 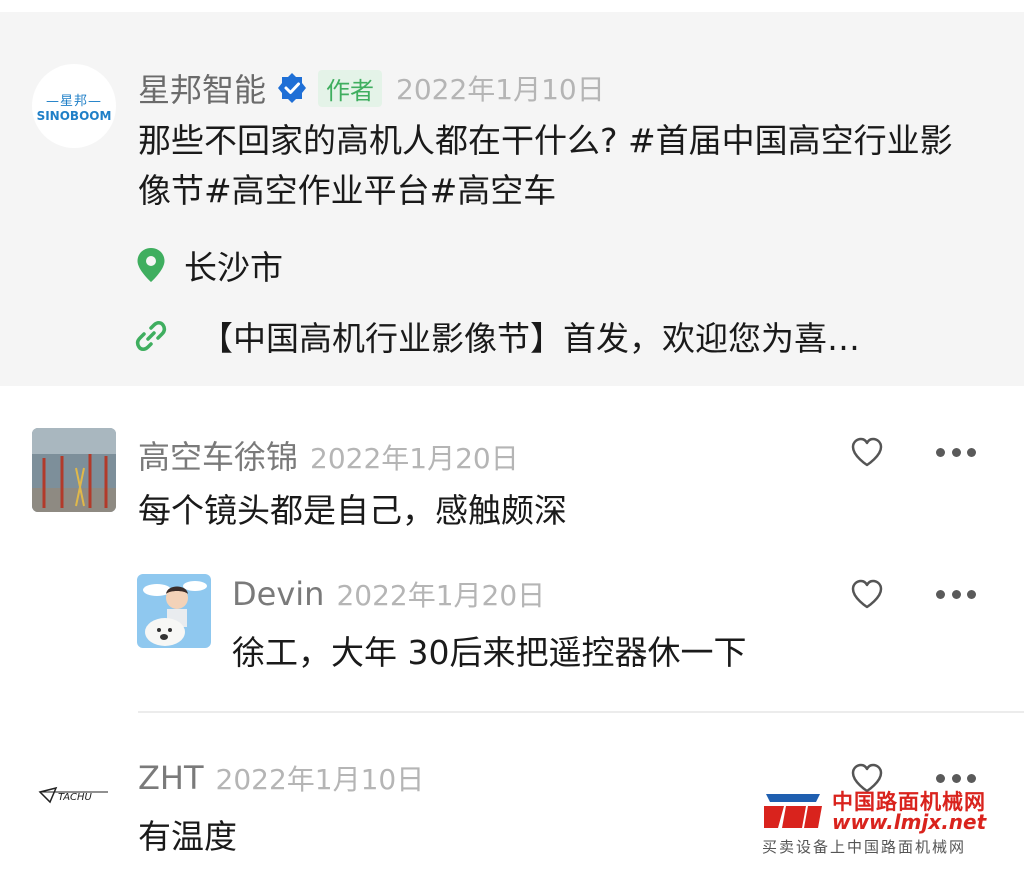 What do you see at coordinates (278, 594) in the screenshot?
I see `reply-author-name: Devin` at bounding box center [278, 594].